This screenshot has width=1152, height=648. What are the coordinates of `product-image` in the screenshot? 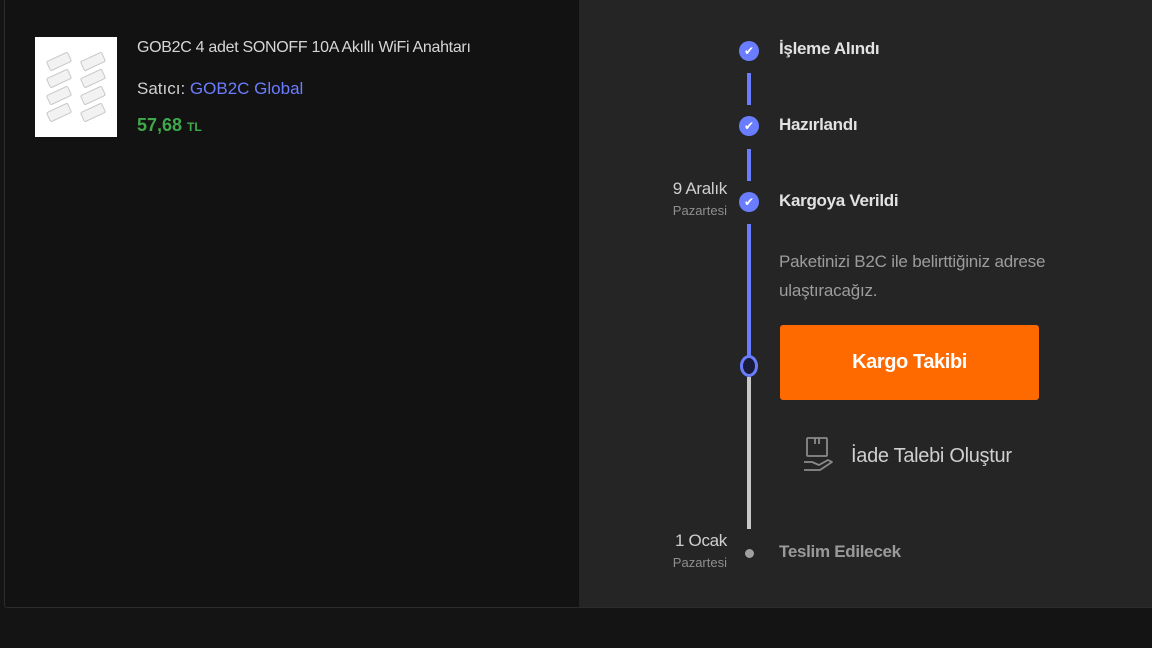 It's located at (76, 87).